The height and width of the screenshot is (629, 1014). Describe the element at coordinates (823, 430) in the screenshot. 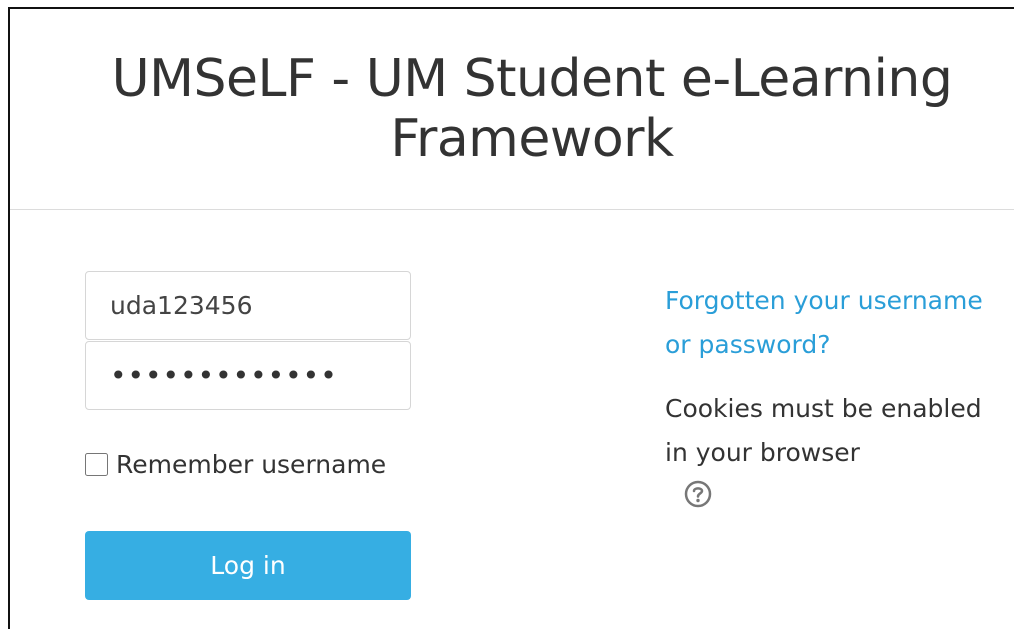

I see `cookies-notice: Cookies must be enabled in your browser` at that location.